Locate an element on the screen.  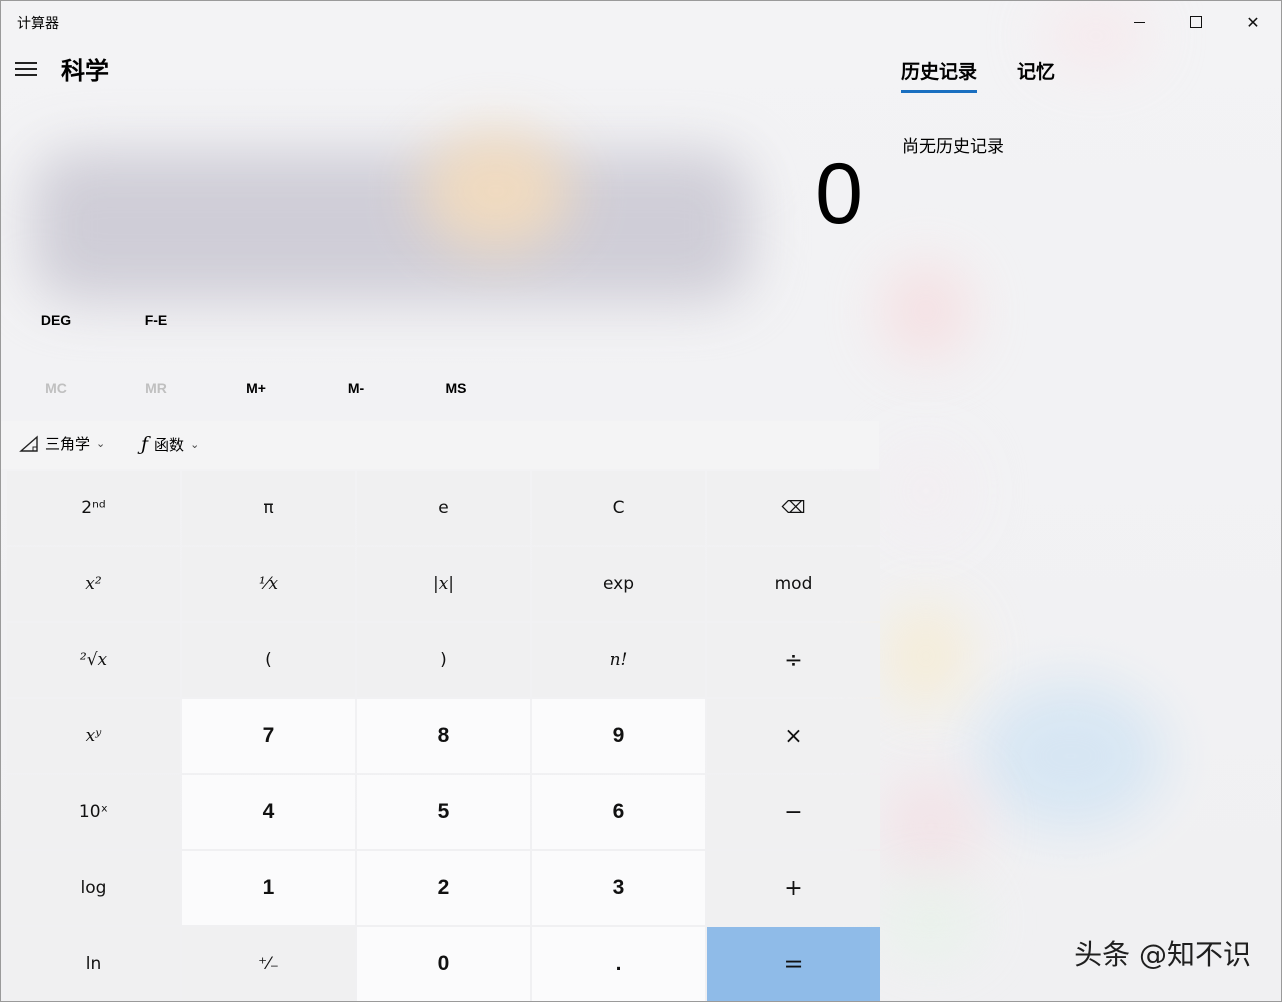
second-button: 2ⁿᵈ is located at coordinates (93, 508).